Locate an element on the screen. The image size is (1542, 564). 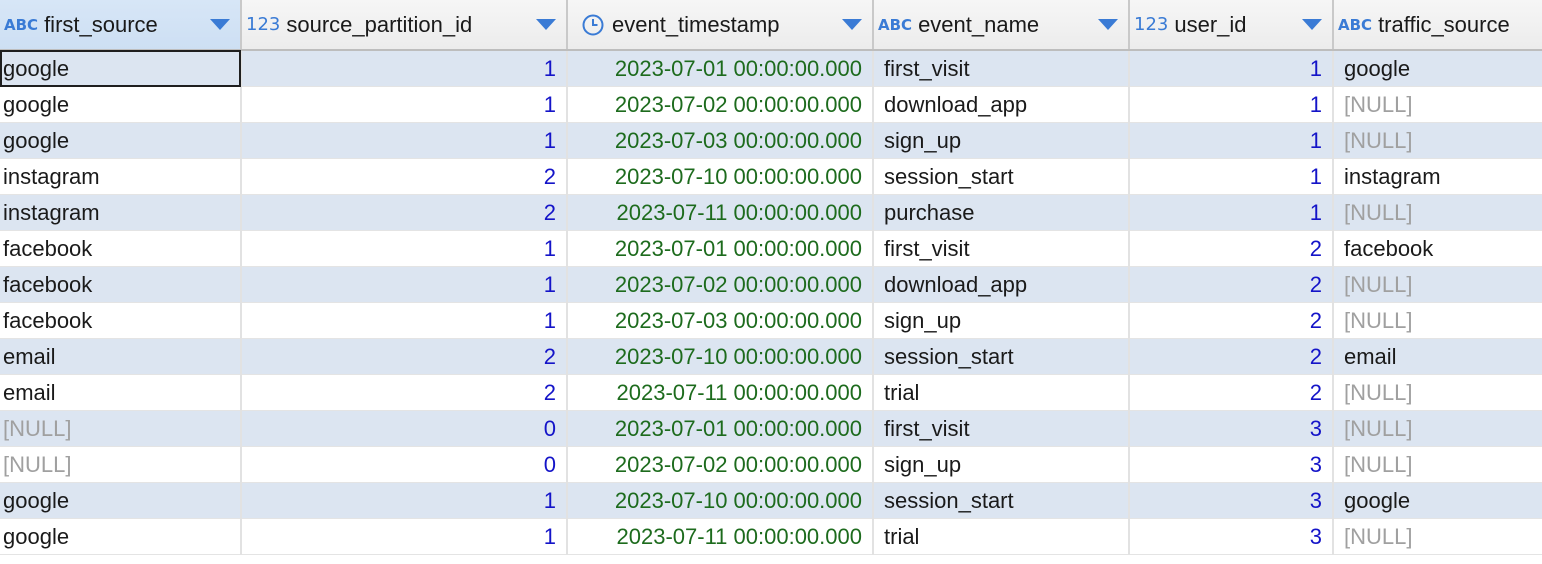
cell-event-name: purchase is located at coordinates (1001, 212).